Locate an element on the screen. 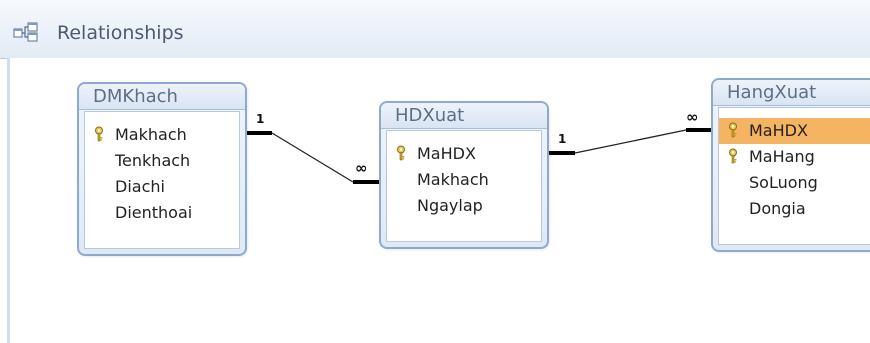 The width and height of the screenshot is (870, 343). field-list: MaHDX Makhach Ngaylap is located at coordinates (464, 186).